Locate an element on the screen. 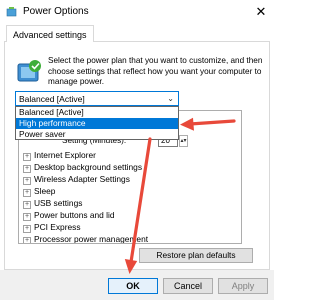  power-plan-dropdown-value: Balanced [Active] is located at coordinates (52, 99).